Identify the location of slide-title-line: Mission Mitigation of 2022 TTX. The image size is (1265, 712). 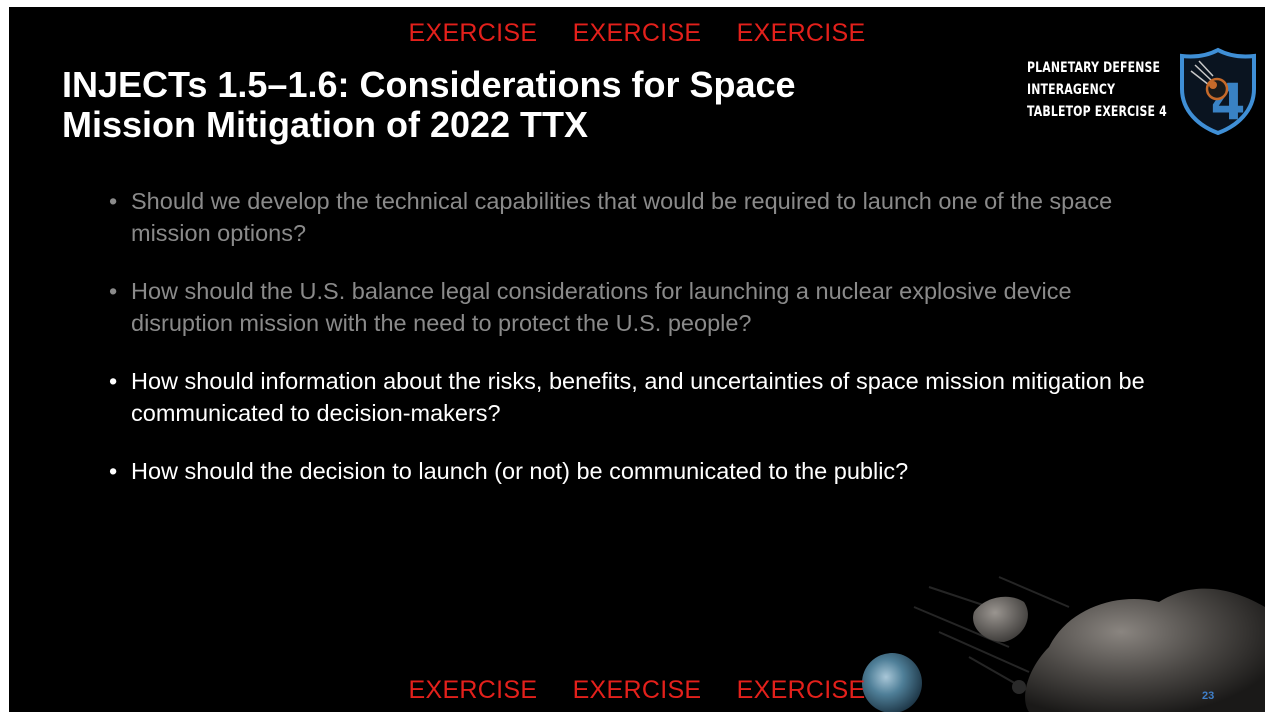
(325, 124).